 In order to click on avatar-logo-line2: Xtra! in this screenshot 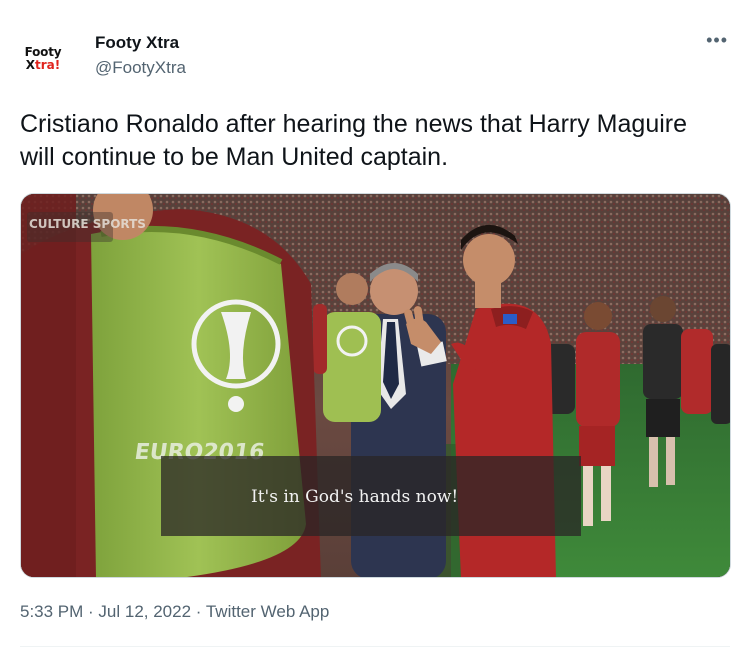, I will do `click(43, 65)`.